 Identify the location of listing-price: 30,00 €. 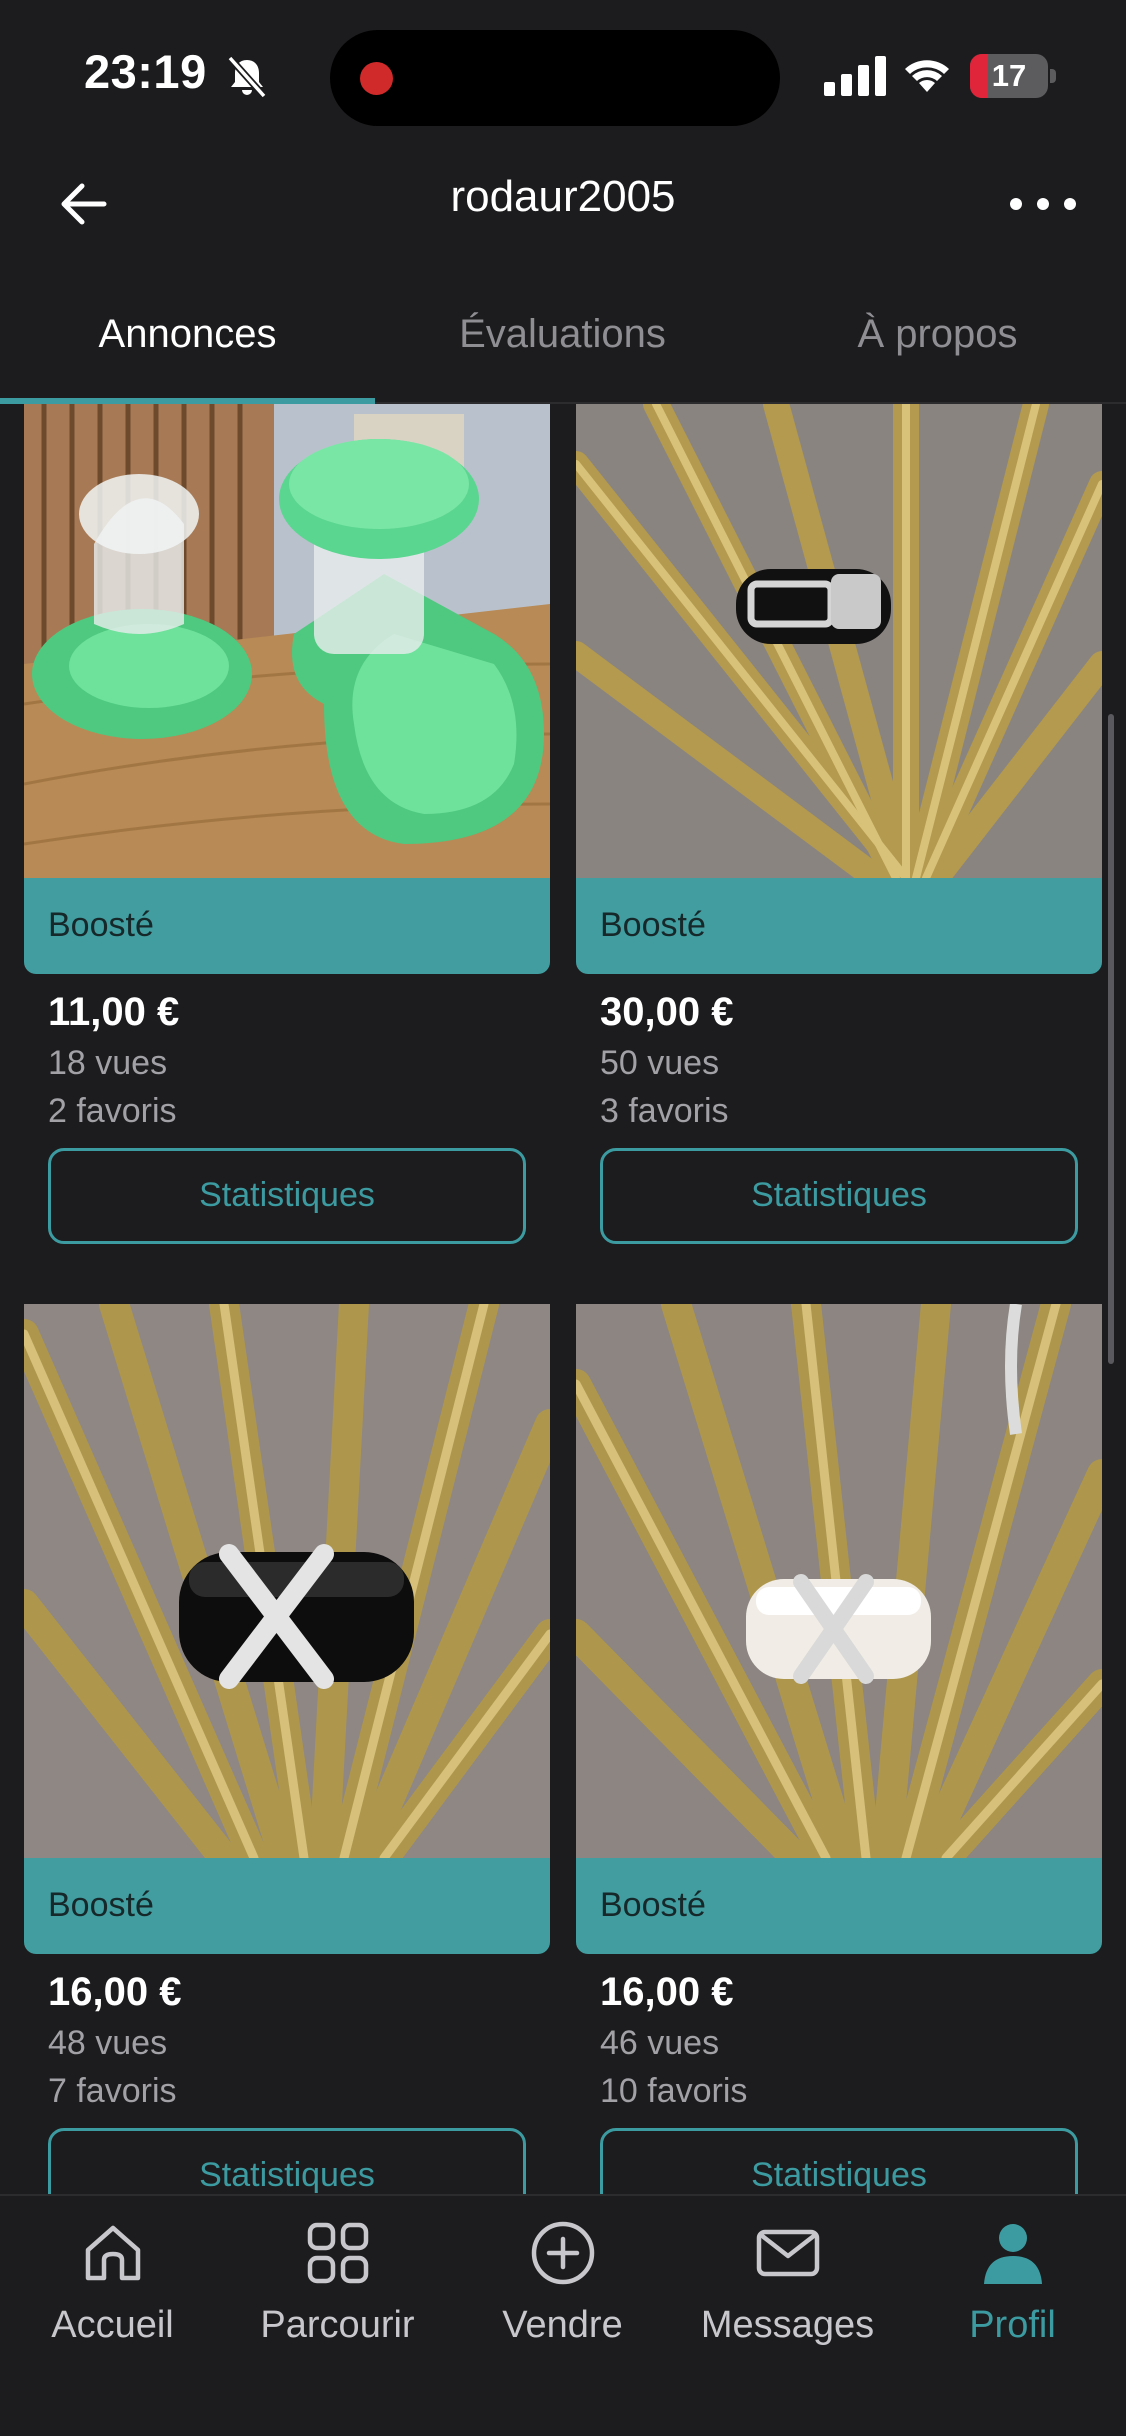
(667, 1012).